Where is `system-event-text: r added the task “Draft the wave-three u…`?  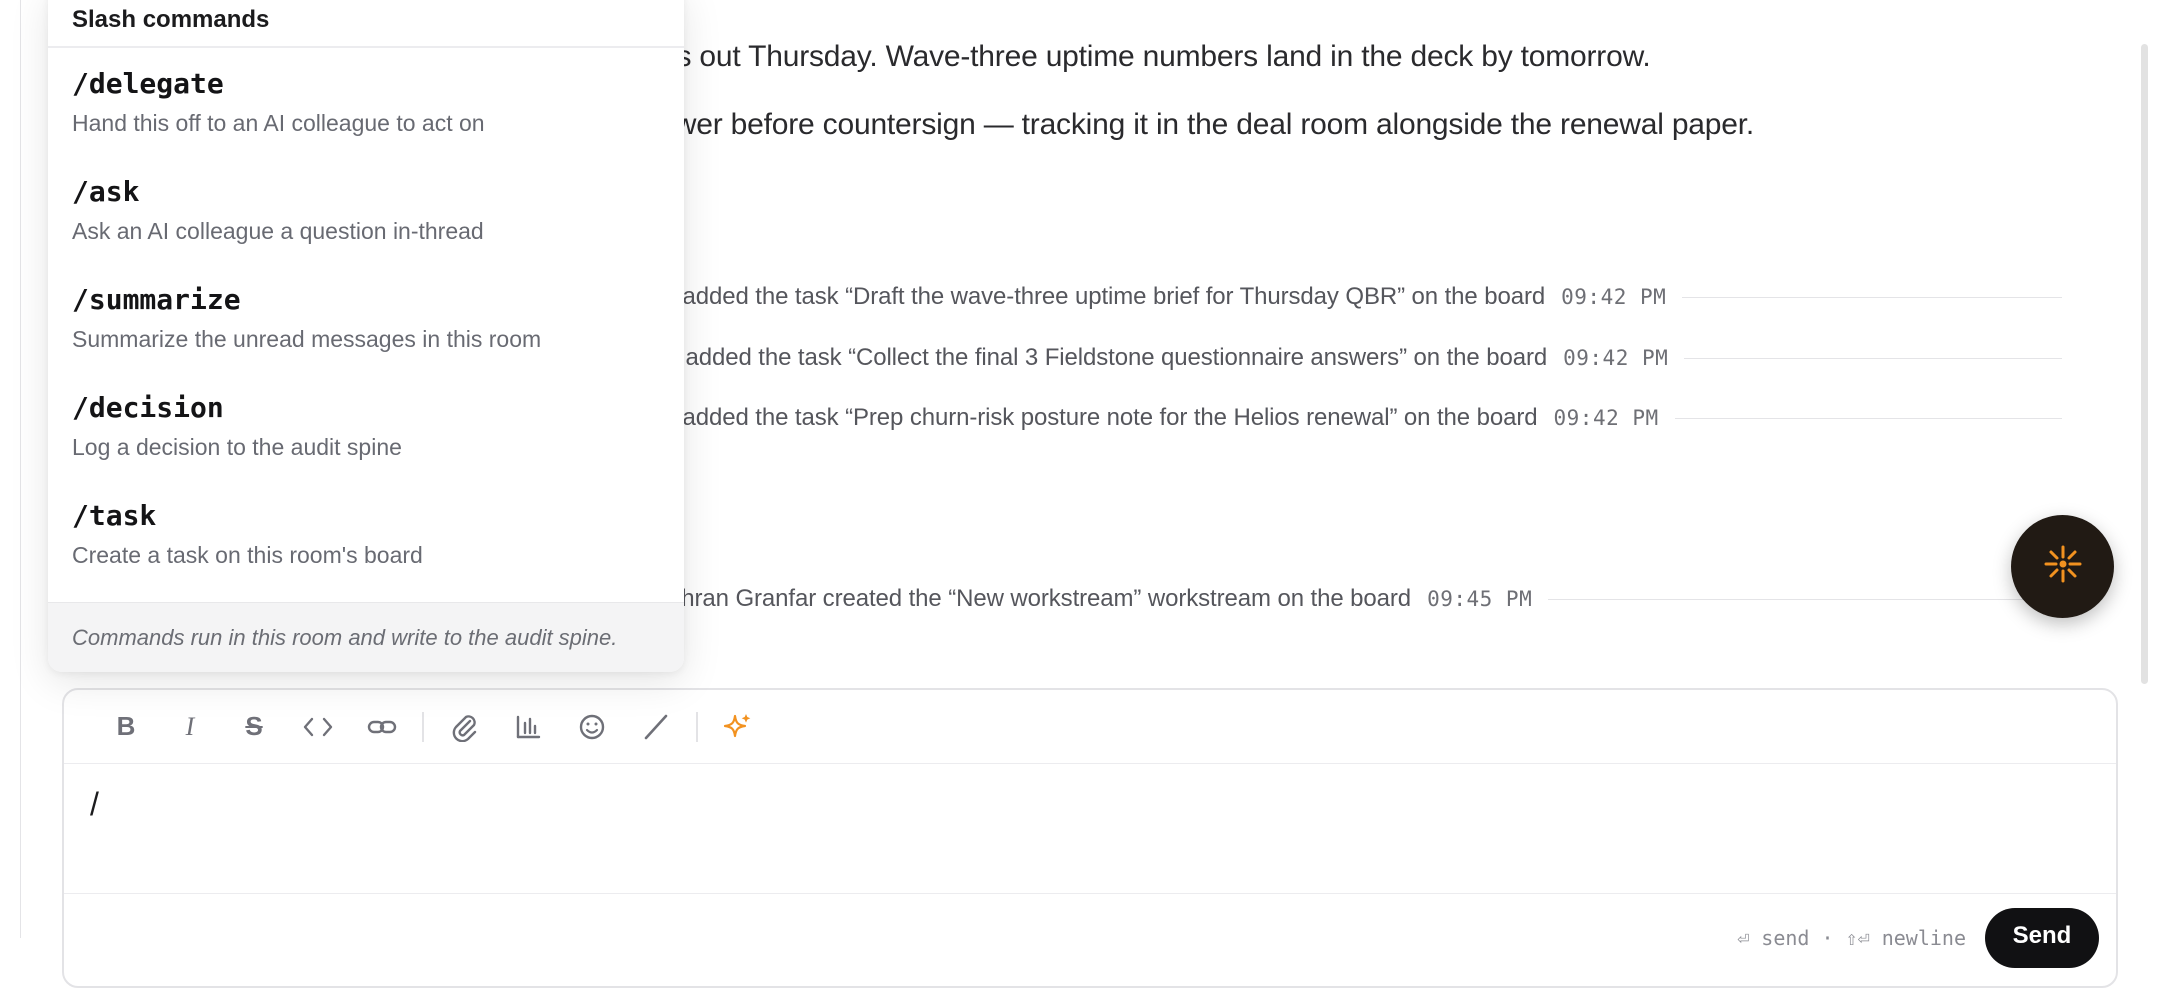 system-event-text: r added the task “Draft the wave-three u… is located at coordinates (1107, 296).